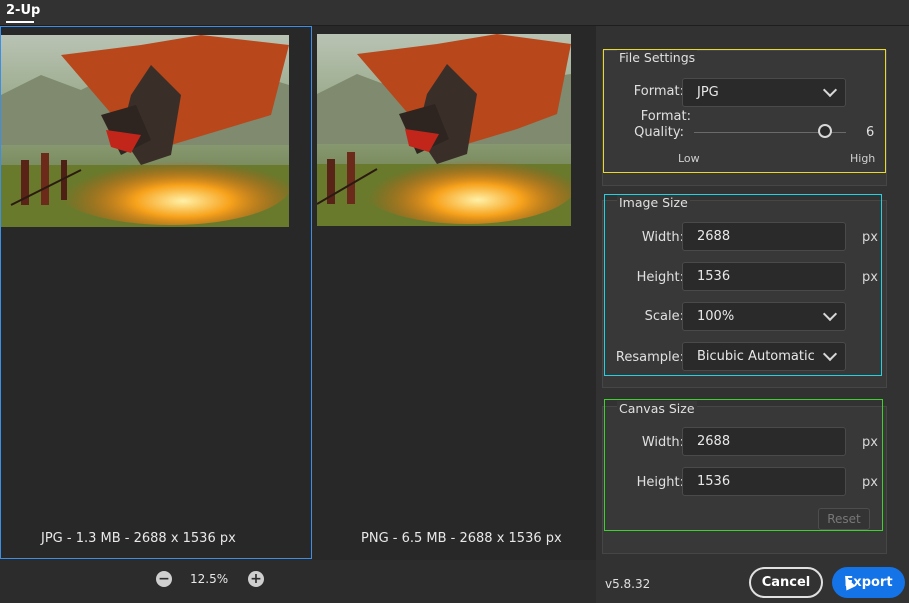 The height and width of the screenshot is (603, 909). What do you see at coordinates (209, 579) in the screenshot?
I see `zoom-level: 12.5%` at bounding box center [209, 579].